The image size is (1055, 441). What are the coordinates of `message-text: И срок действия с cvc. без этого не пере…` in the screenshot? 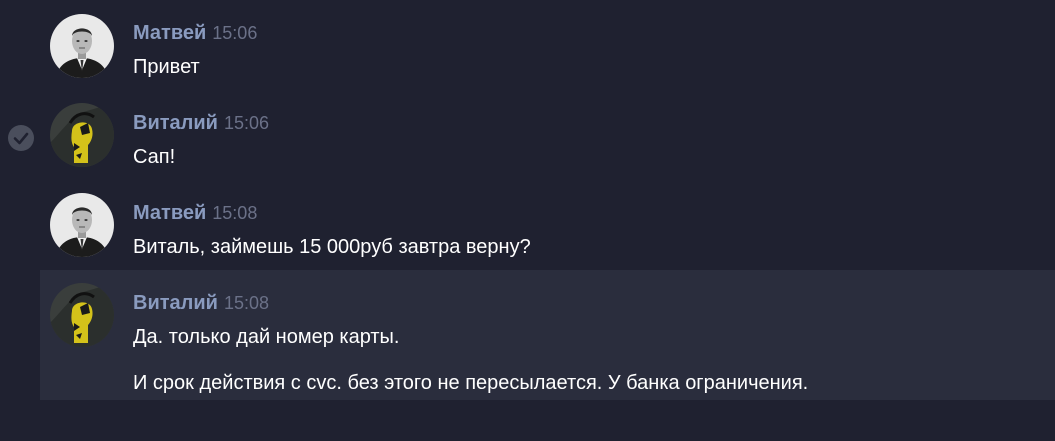 It's located at (471, 383).